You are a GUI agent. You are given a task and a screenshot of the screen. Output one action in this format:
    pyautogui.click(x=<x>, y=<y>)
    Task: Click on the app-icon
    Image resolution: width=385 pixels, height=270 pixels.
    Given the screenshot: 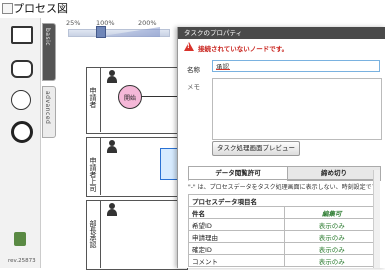 What is the action you would take?
    pyautogui.click(x=7, y=8)
    